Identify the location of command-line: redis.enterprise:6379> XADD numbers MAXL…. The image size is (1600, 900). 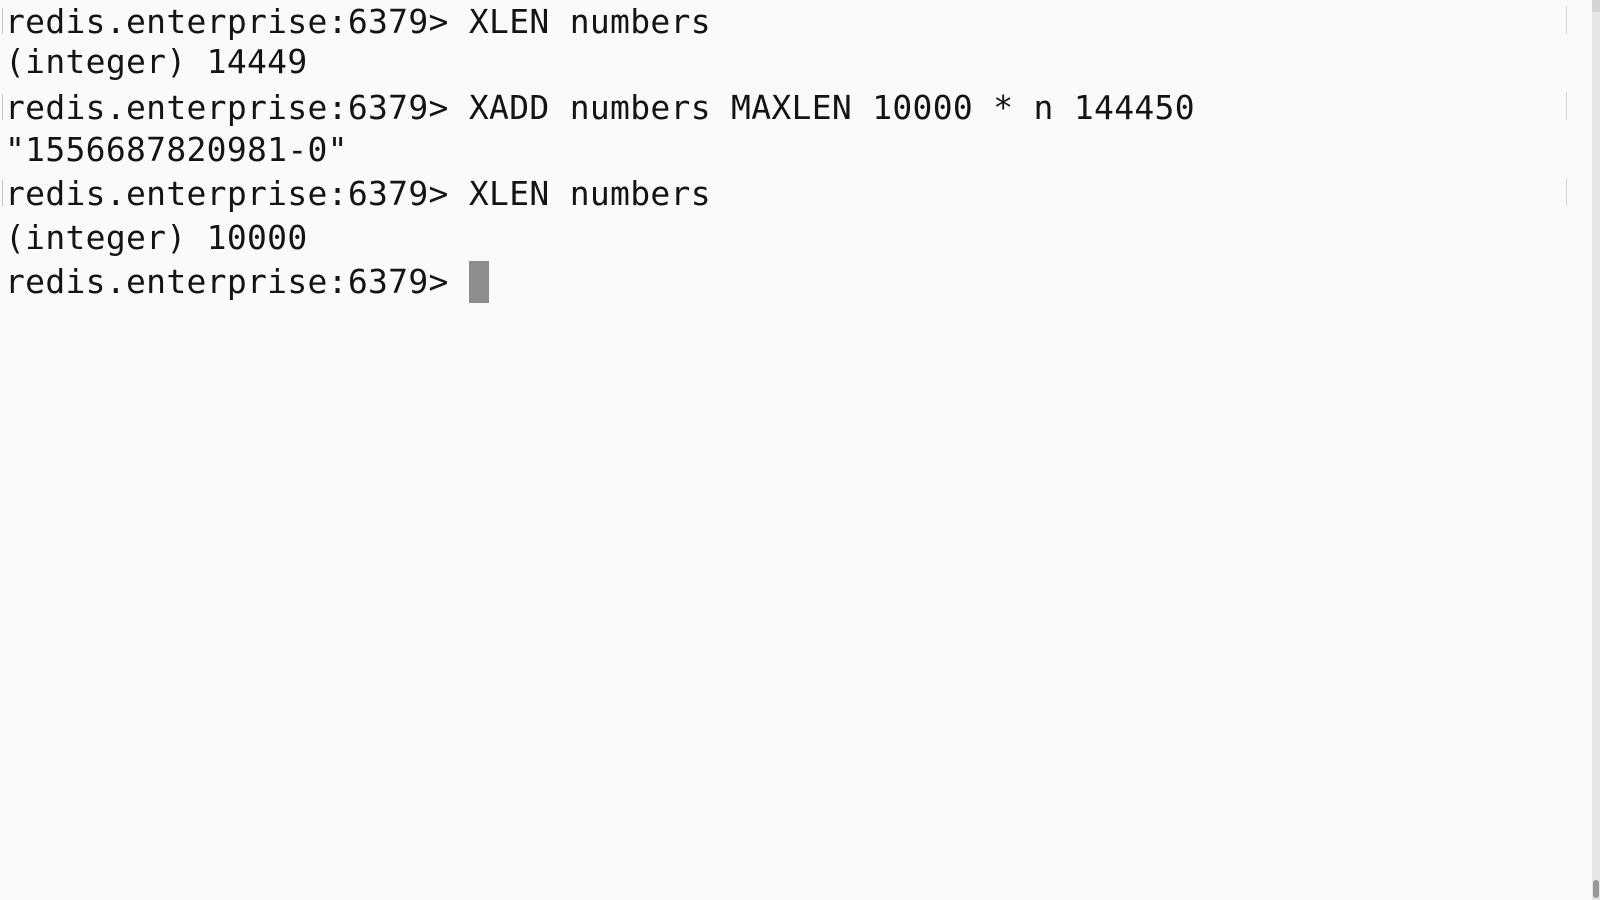
(600, 107).